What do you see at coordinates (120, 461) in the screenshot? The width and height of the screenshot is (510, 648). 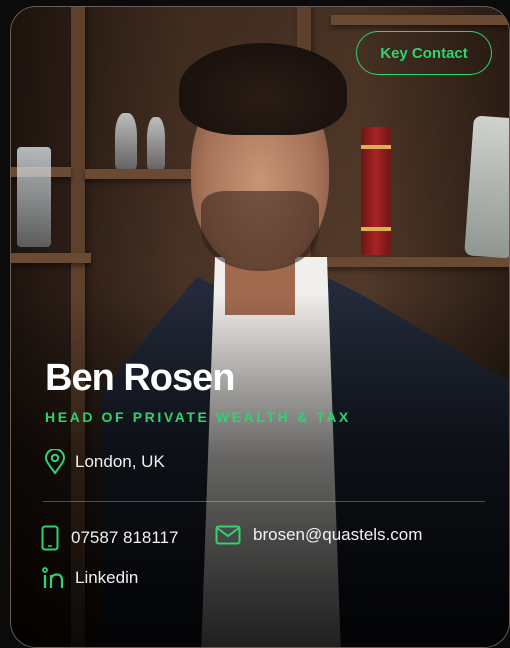 I see `location-text: London, UK` at bounding box center [120, 461].